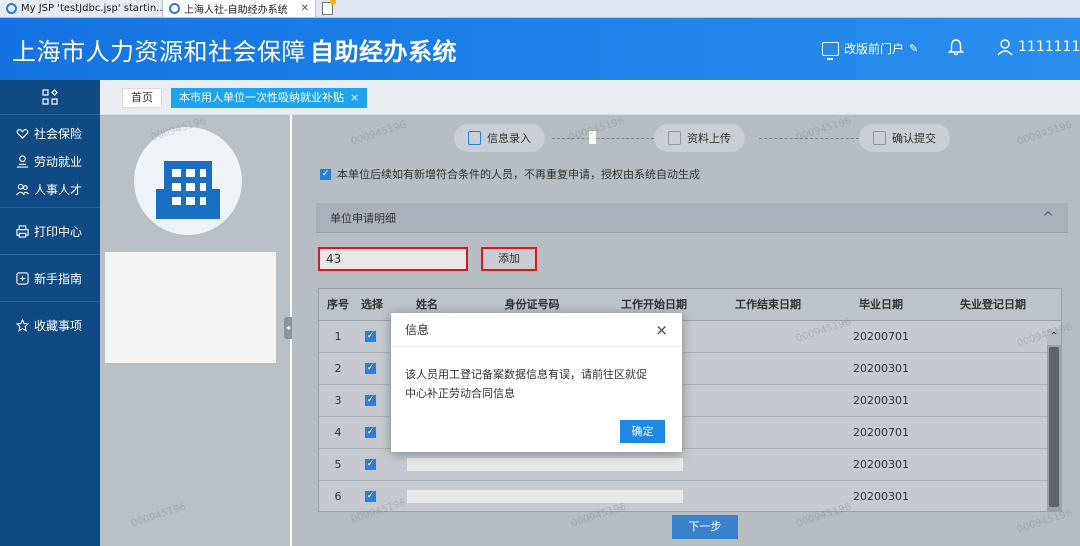 The width and height of the screenshot is (1080, 546). What do you see at coordinates (526, 374) in the screenshot?
I see `dialog-message-line: 该人员用工登记备案数据信息有误，请前往区就促` at bounding box center [526, 374].